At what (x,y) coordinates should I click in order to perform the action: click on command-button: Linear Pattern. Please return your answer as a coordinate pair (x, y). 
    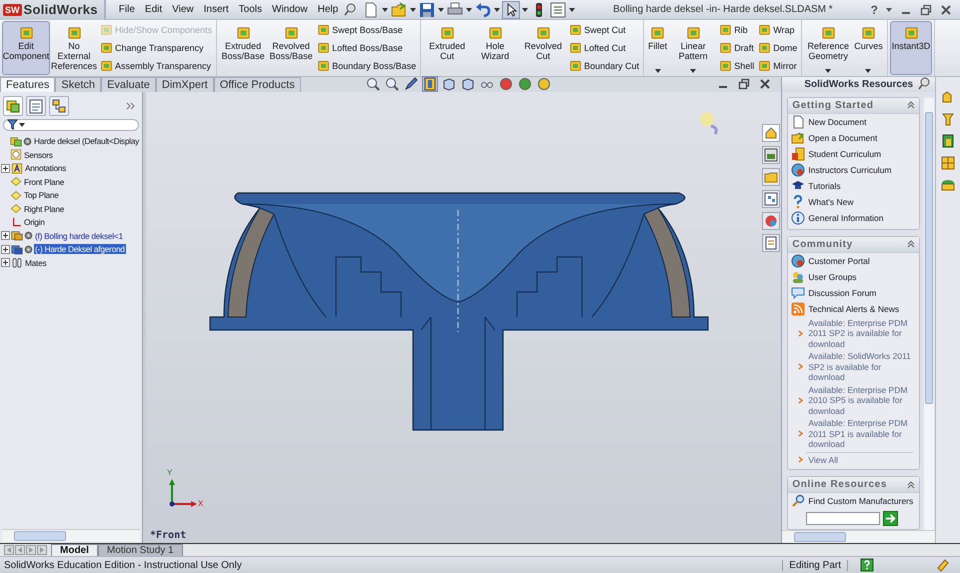
    Looking at the image, I should click on (693, 48).